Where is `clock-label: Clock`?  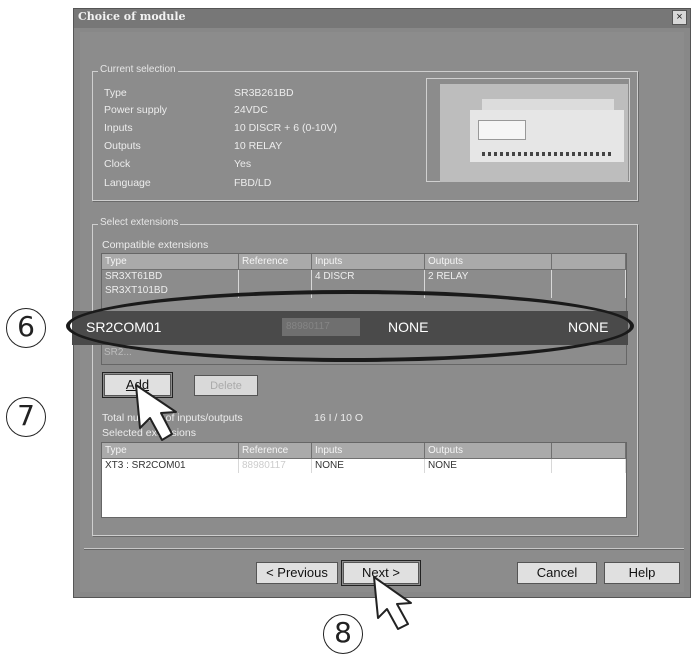
clock-label: Clock is located at coordinates (117, 164).